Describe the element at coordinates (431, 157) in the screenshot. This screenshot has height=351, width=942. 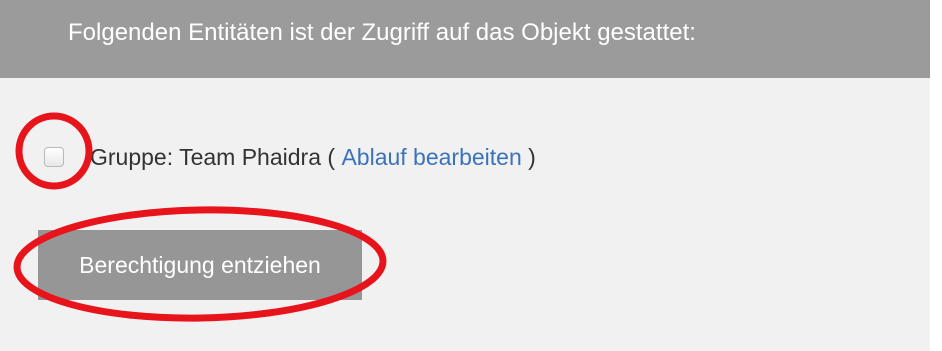
I see `edit-expiry-link: Ablauf bearbeiten` at that location.